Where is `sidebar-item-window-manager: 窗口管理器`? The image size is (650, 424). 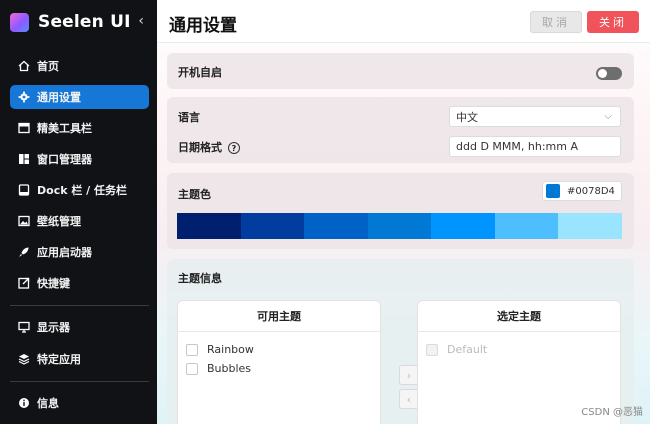 sidebar-item-window-manager: 窗口管理器 is located at coordinates (79, 159).